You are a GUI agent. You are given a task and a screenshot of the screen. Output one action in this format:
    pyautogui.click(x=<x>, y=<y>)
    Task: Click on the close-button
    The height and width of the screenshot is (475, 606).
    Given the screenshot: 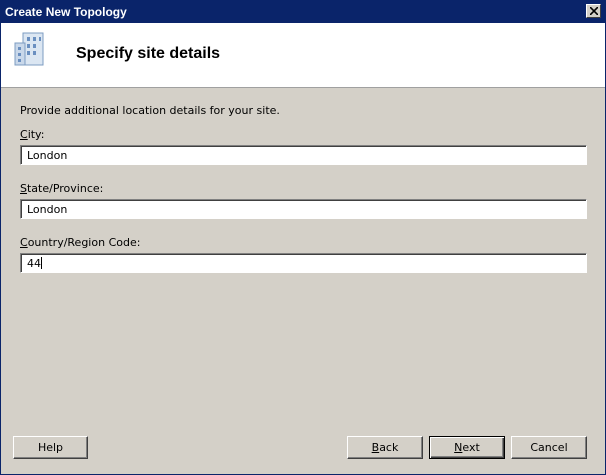 What is the action you would take?
    pyautogui.click(x=593, y=11)
    